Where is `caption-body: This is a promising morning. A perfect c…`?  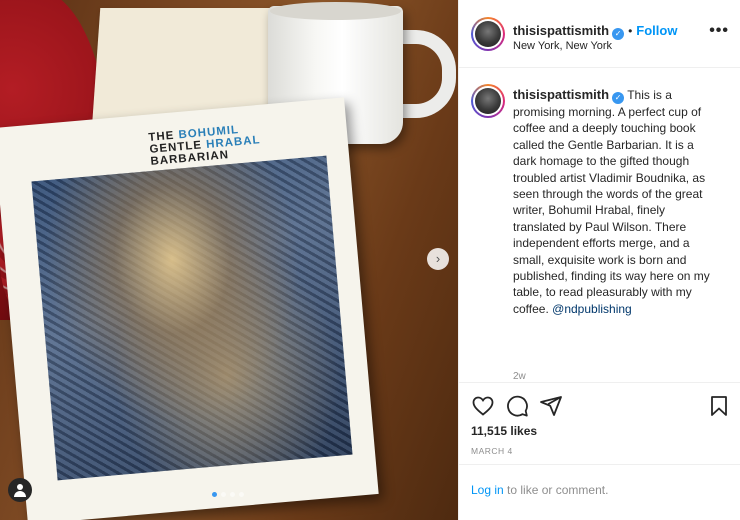
caption-body: This is a promising morning. A perfect c… is located at coordinates (611, 202).